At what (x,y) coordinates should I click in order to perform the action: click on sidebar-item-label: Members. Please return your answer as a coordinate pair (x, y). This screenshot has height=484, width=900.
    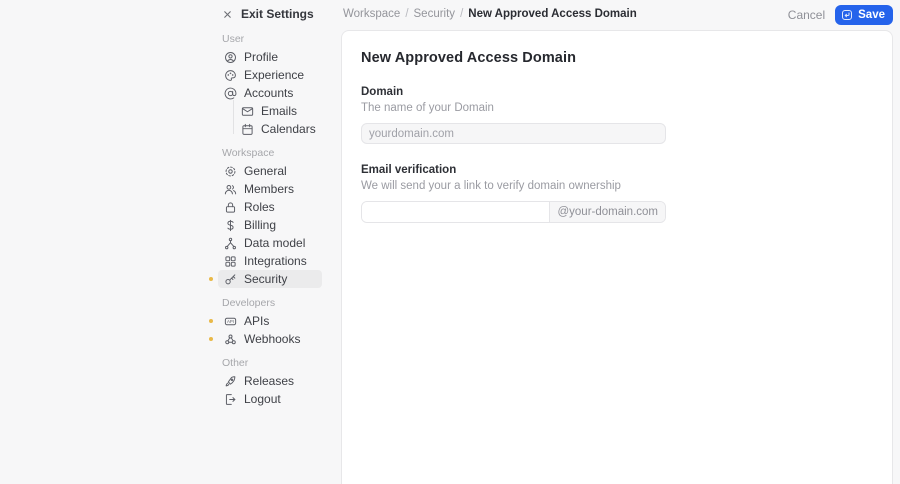
    Looking at the image, I should click on (269, 189).